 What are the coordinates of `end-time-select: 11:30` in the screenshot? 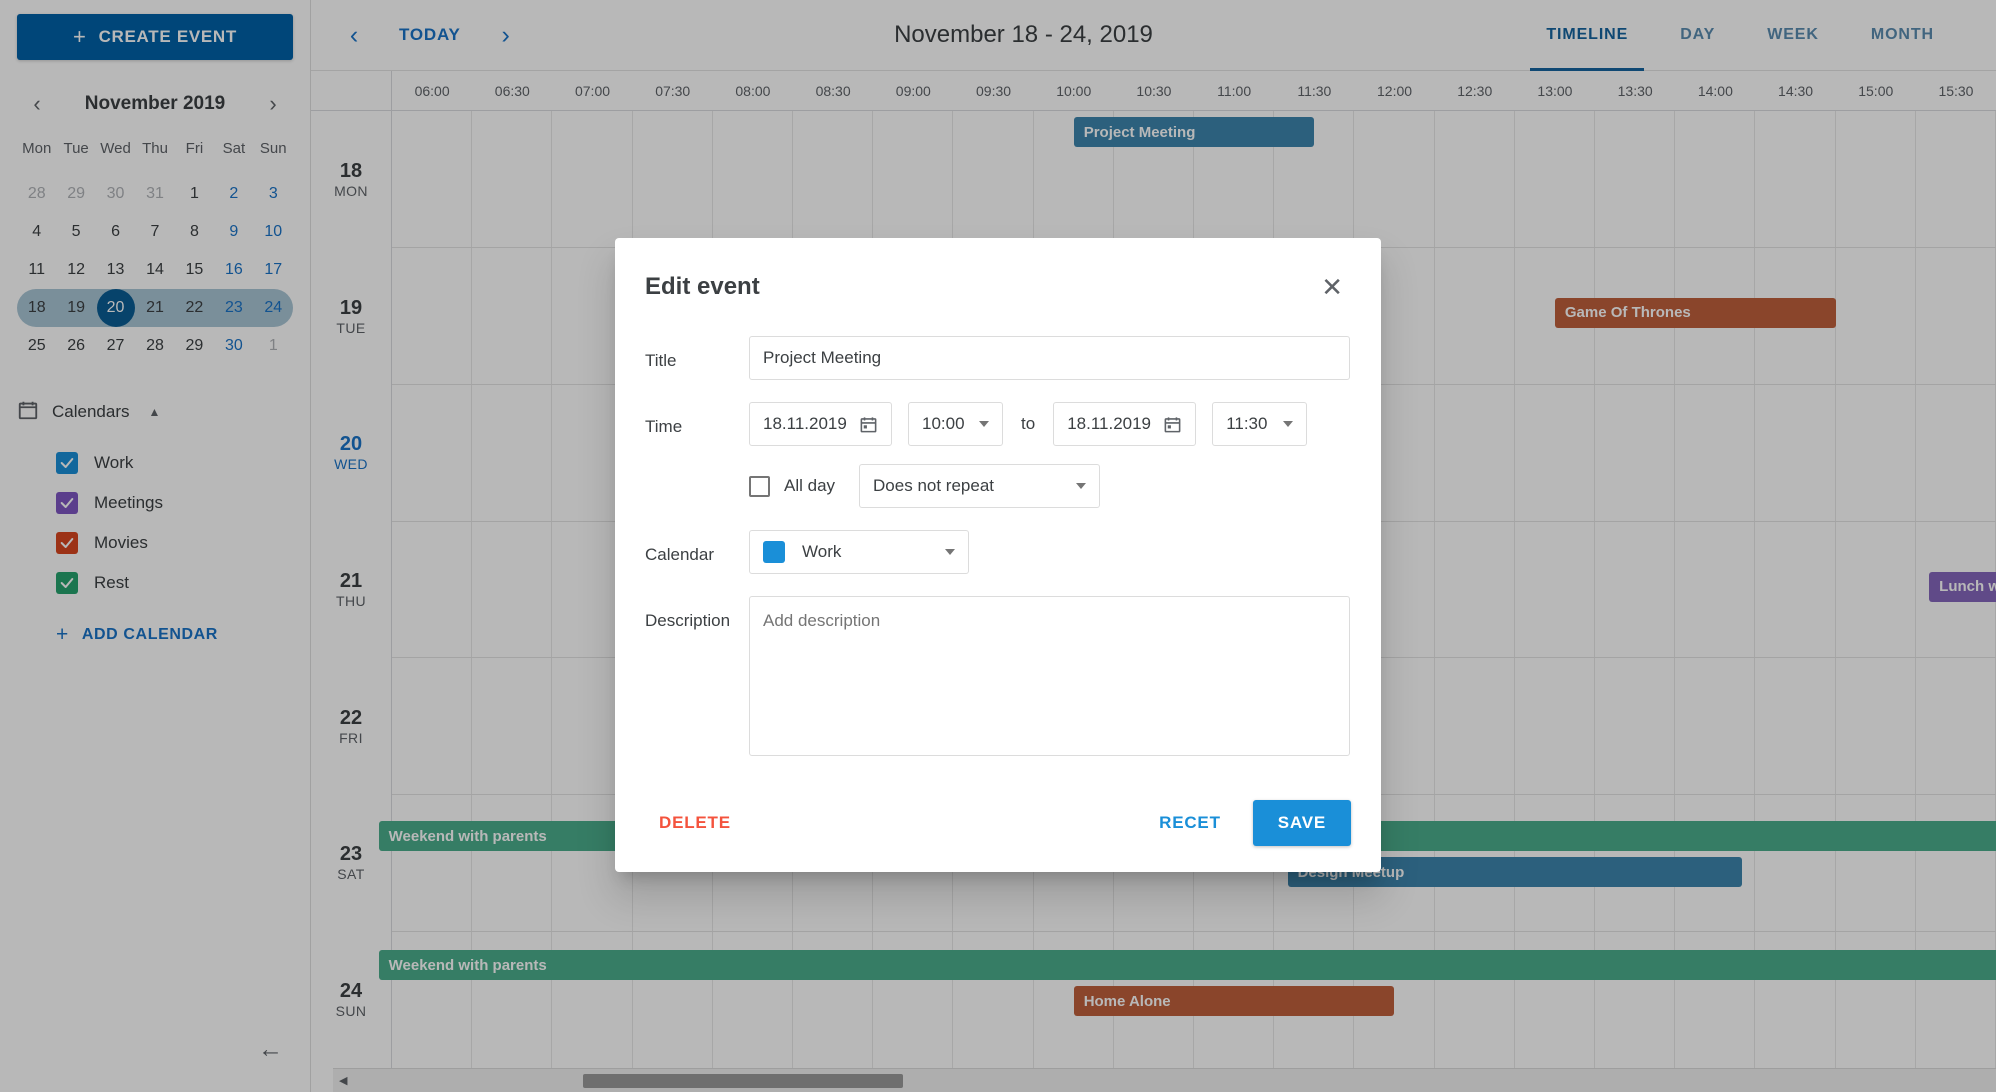 It's located at (1260, 424).